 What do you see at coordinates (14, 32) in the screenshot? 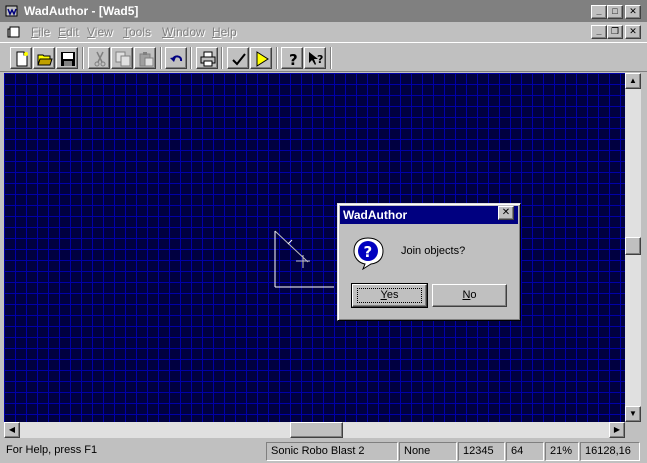
I see `document-icon` at bounding box center [14, 32].